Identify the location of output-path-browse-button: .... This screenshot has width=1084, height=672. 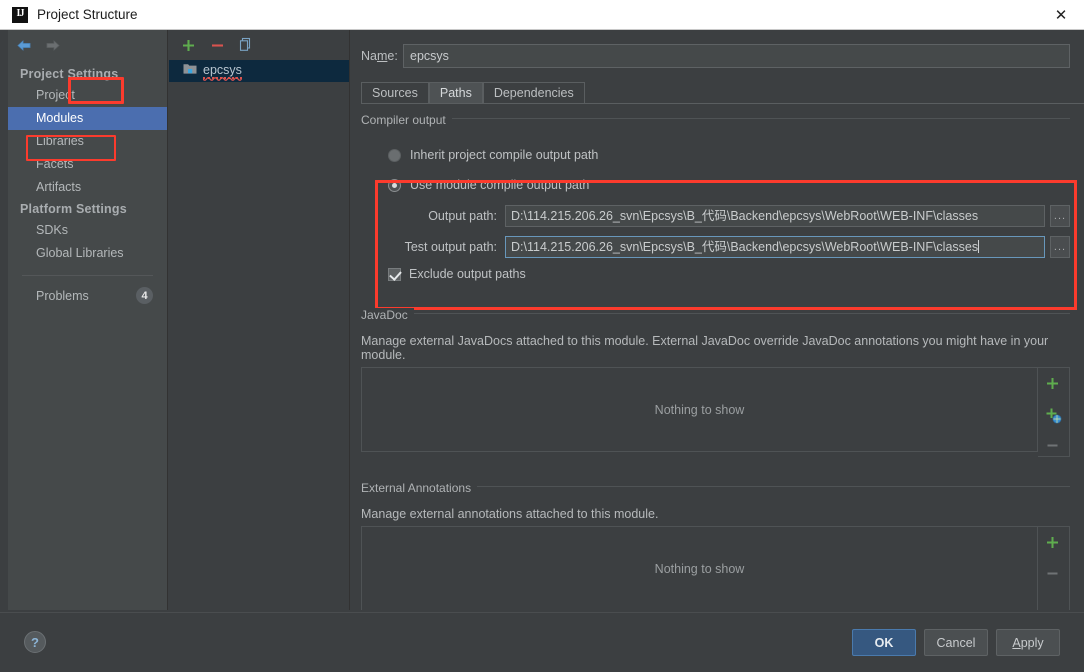
(1060, 216).